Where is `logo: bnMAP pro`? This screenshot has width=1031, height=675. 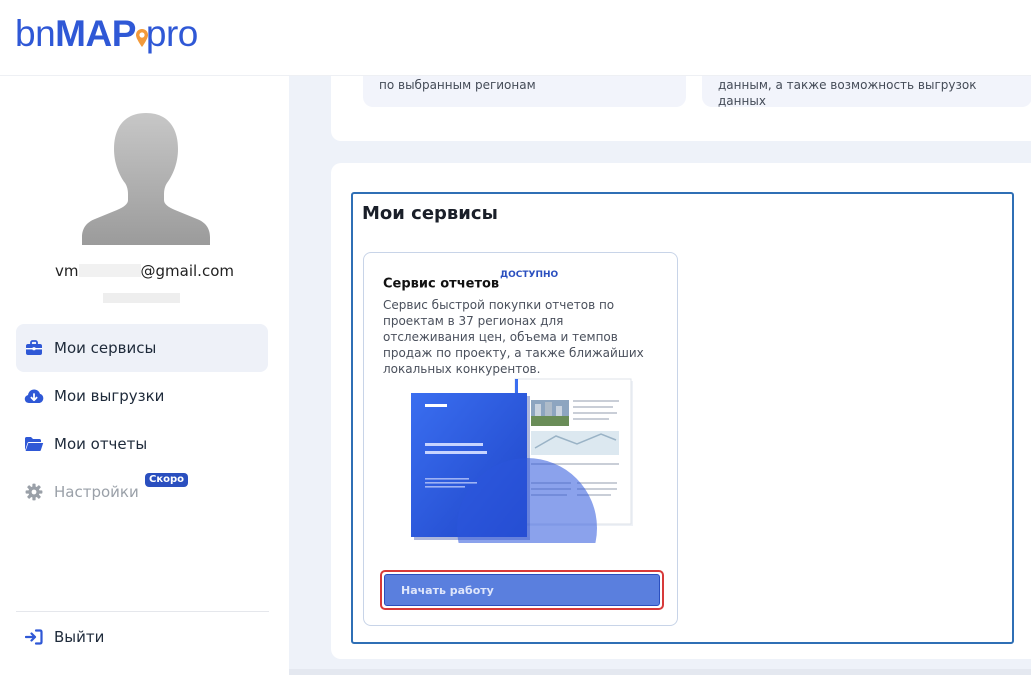 logo: bnMAP pro is located at coordinates (106, 34).